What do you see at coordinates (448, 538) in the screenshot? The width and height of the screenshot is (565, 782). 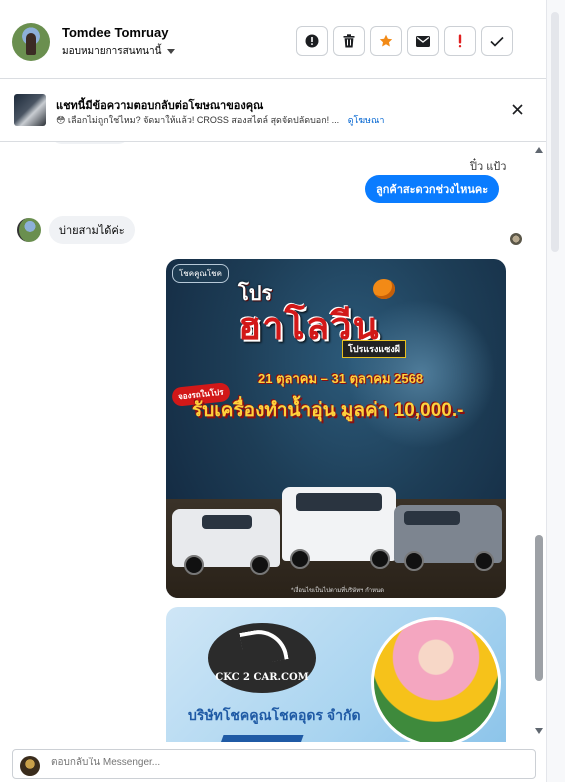 I see `truck-grey-right` at bounding box center [448, 538].